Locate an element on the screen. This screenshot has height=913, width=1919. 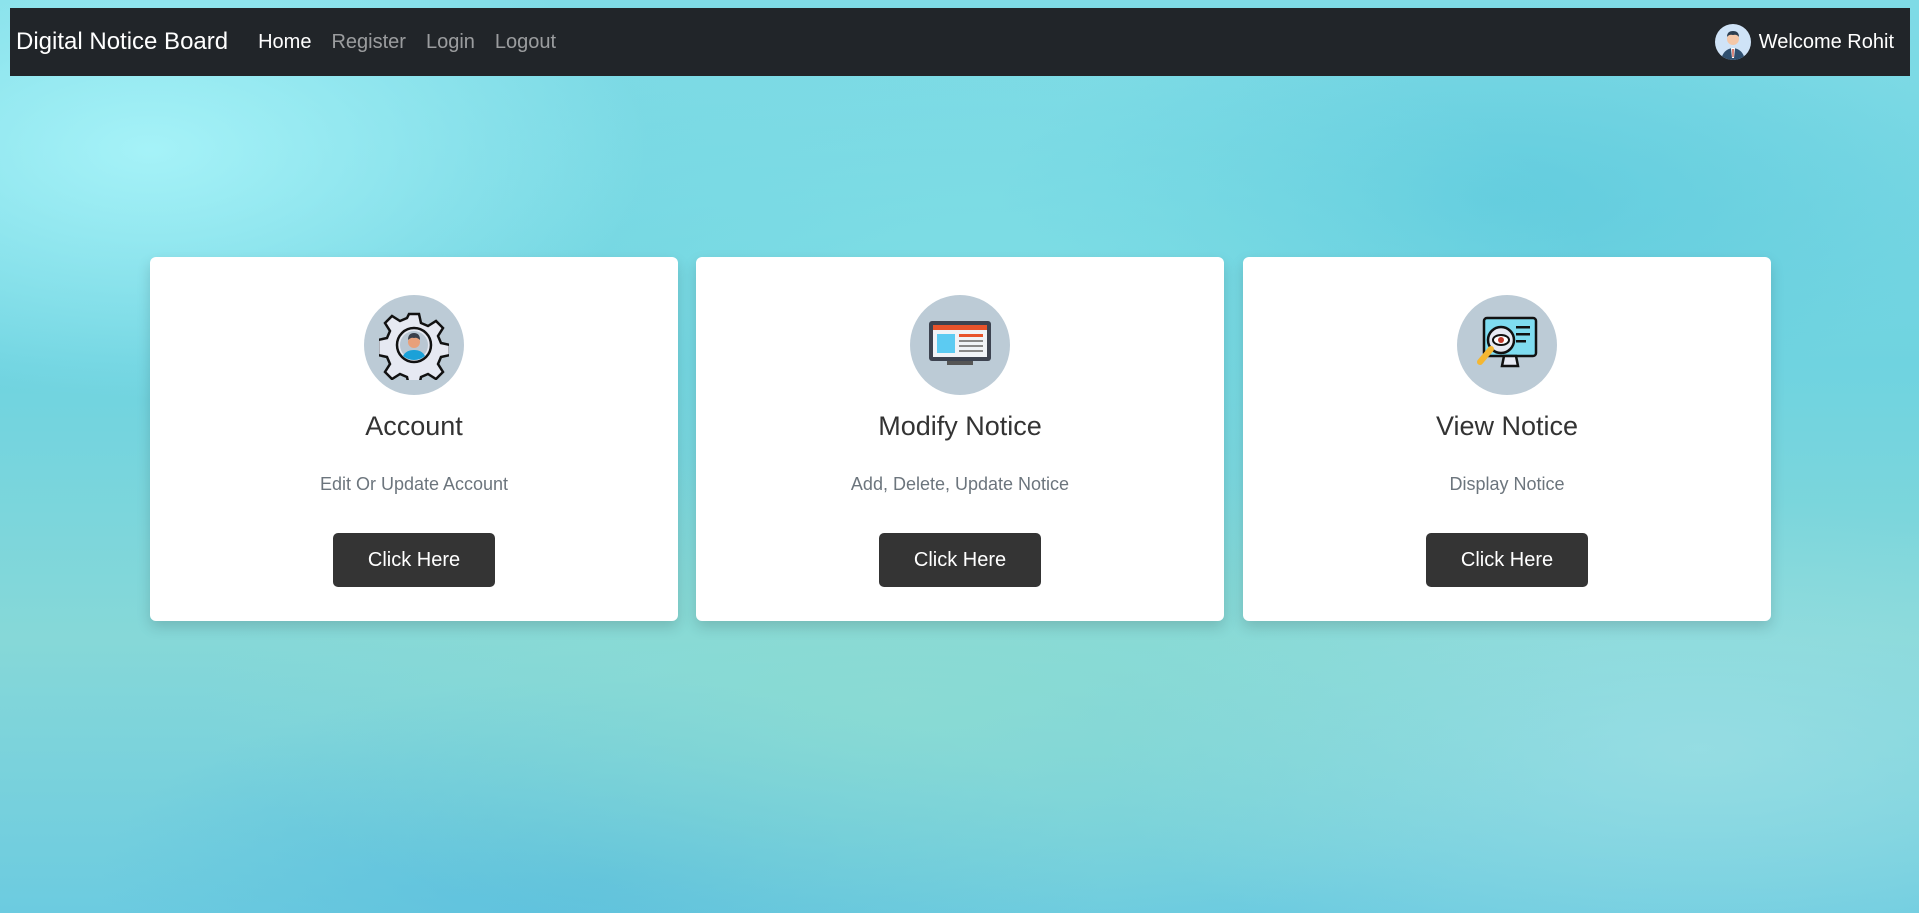
card-title: Modify Notice is located at coordinates (960, 426).